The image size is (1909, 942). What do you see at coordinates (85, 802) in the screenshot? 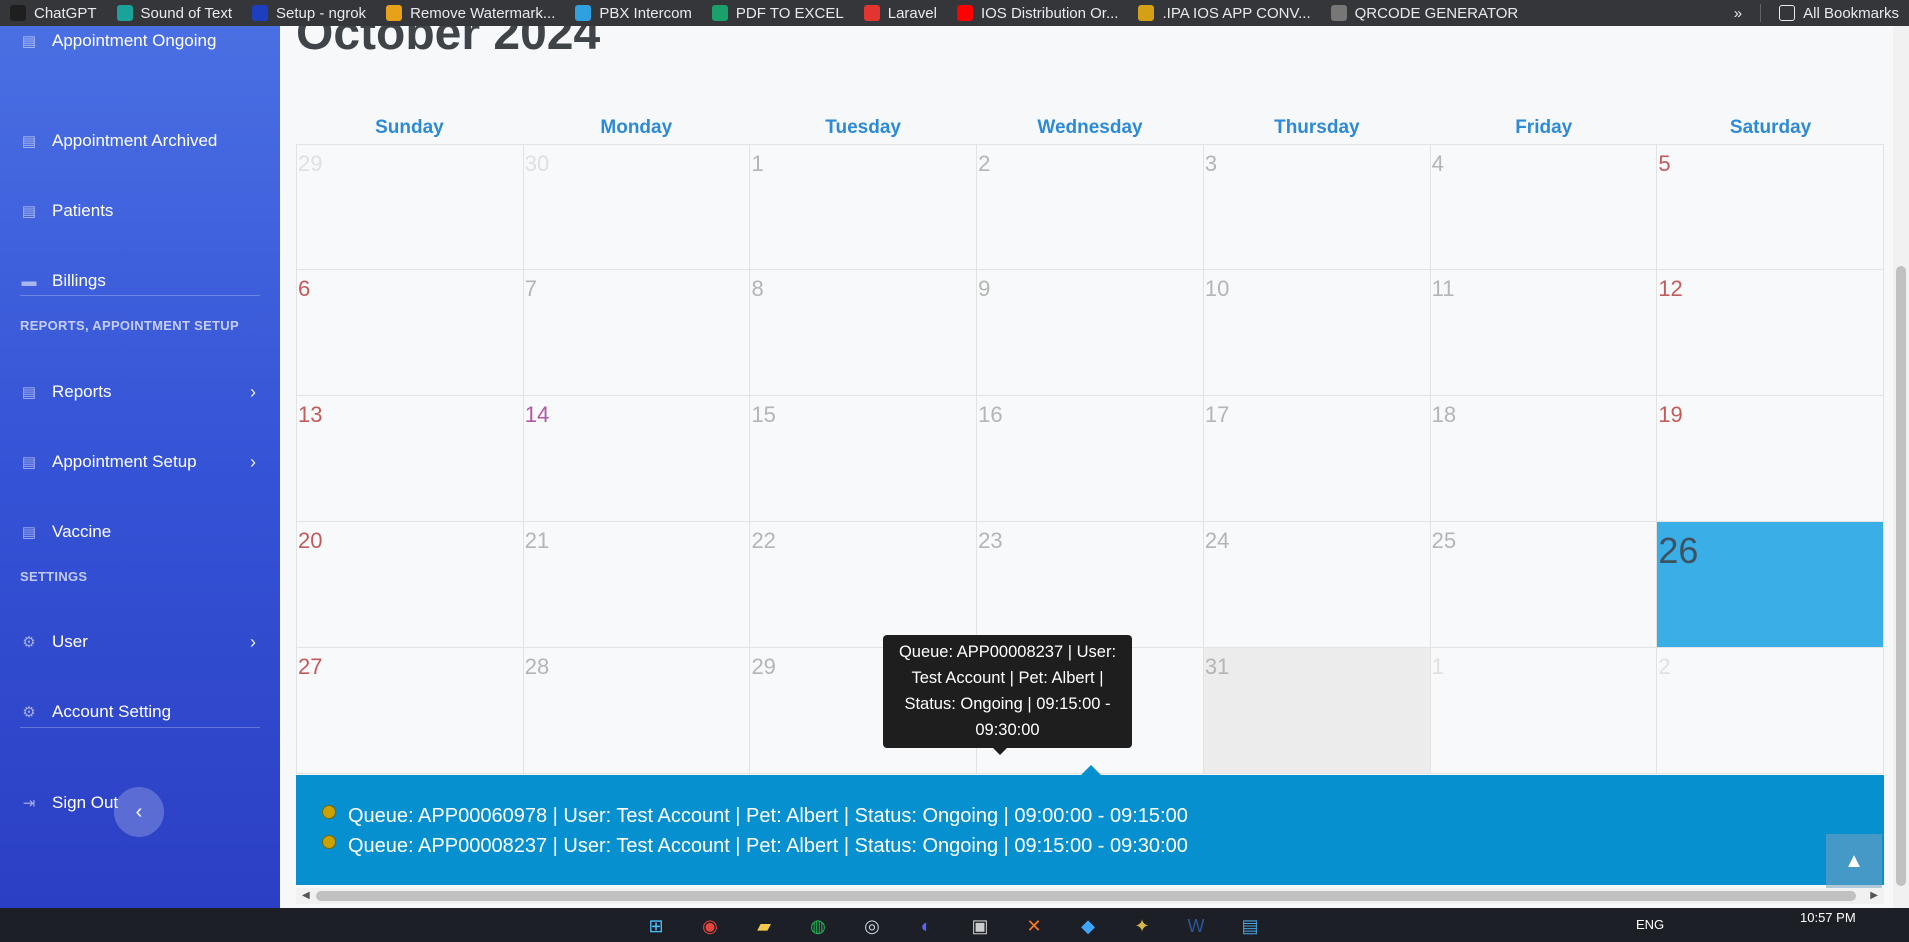
I see `sign-out-label: Sign Out` at bounding box center [85, 802].